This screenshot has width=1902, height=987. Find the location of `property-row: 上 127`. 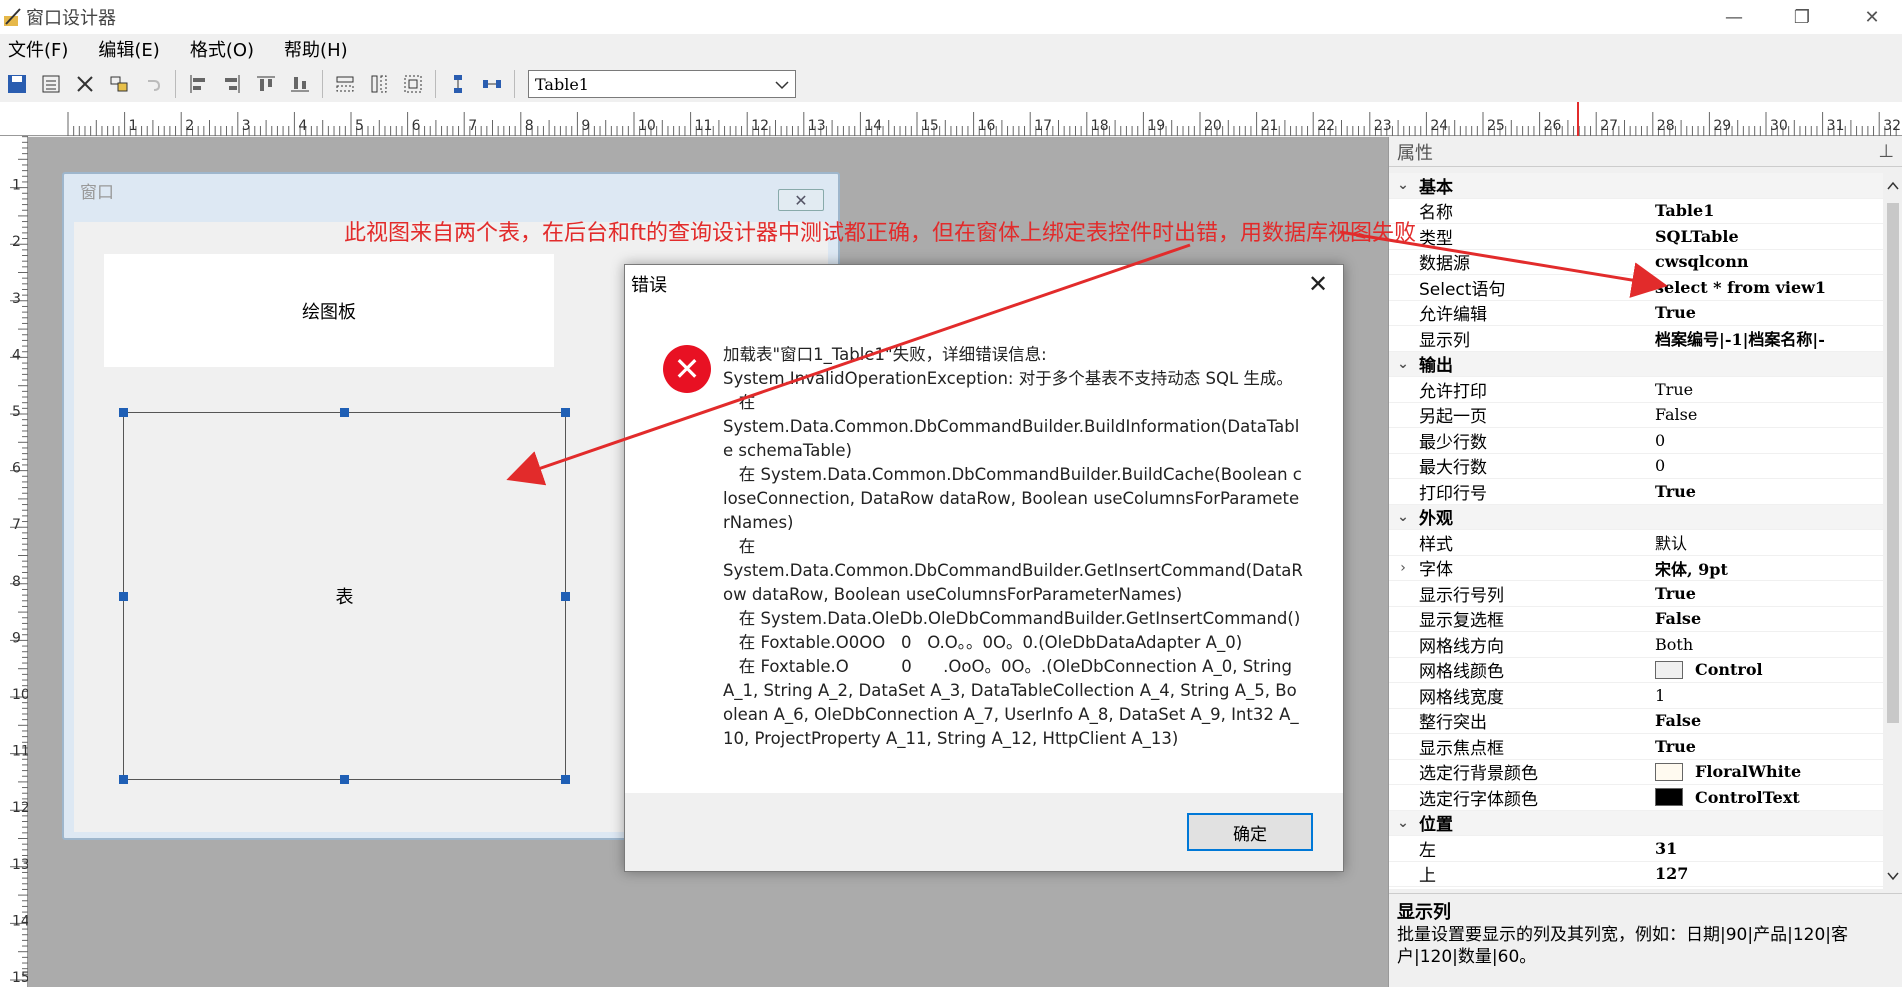

property-row: 上 127 is located at coordinates (1636, 874).